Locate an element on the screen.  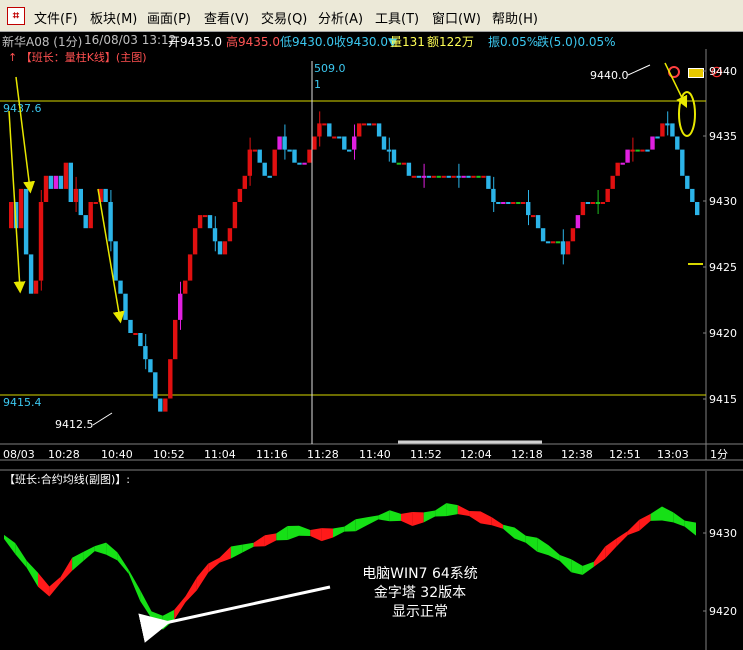
high-label-pointer is located at coordinates (639, 70).